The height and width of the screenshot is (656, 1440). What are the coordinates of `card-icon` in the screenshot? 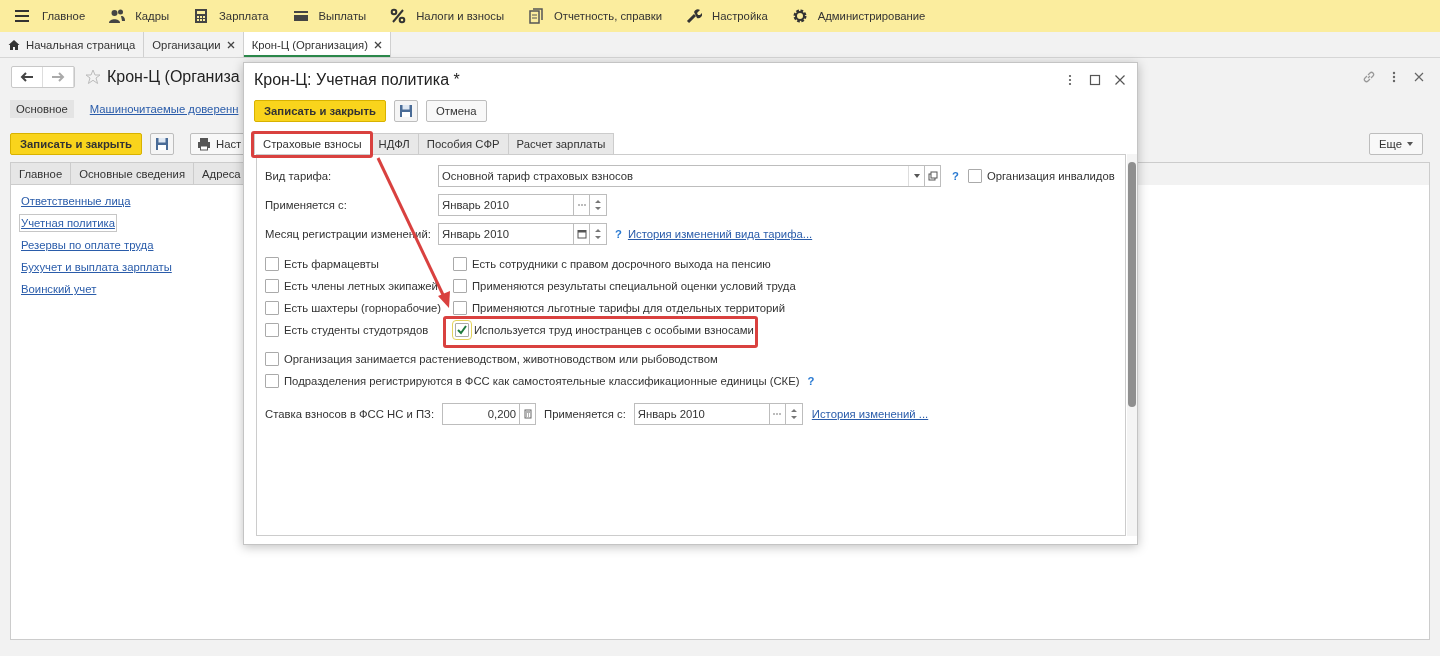 It's located at (300, 16).